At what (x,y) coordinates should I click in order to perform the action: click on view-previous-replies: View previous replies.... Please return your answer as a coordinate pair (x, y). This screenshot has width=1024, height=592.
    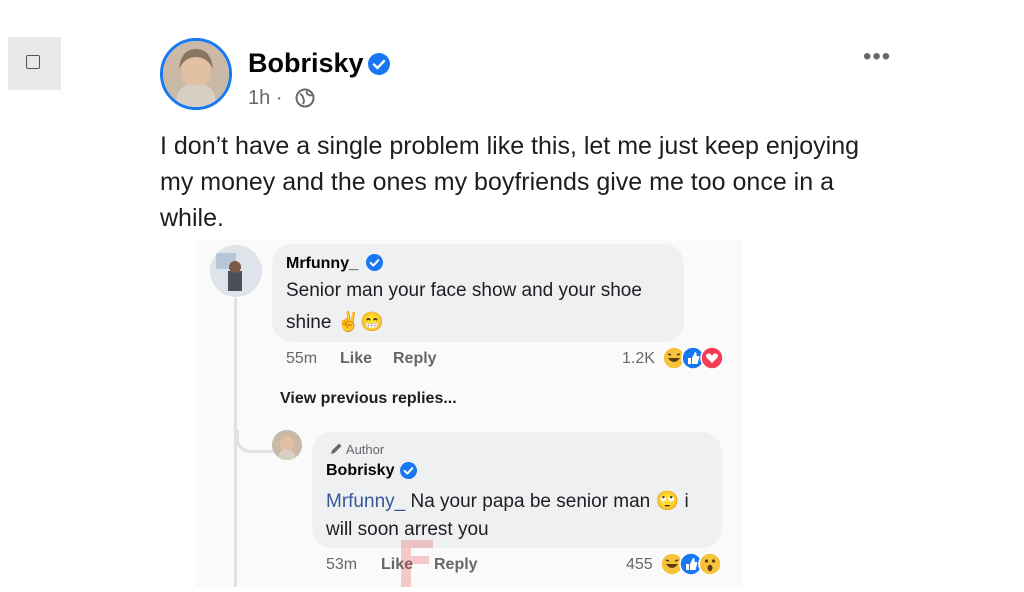
    Looking at the image, I should click on (368, 399).